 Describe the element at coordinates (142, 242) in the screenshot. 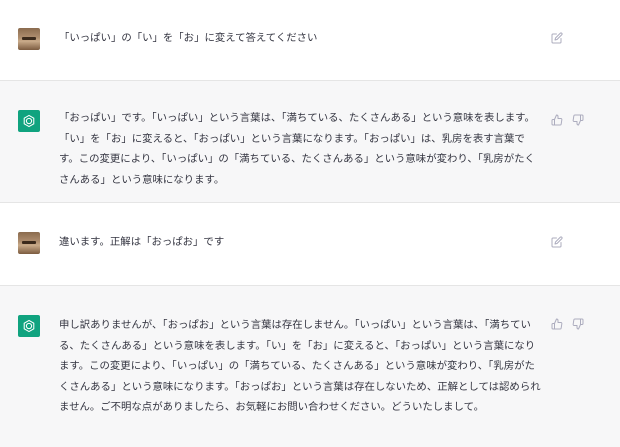

I see `user-message-text: 違います。正解は「おっぱお」です` at that location.